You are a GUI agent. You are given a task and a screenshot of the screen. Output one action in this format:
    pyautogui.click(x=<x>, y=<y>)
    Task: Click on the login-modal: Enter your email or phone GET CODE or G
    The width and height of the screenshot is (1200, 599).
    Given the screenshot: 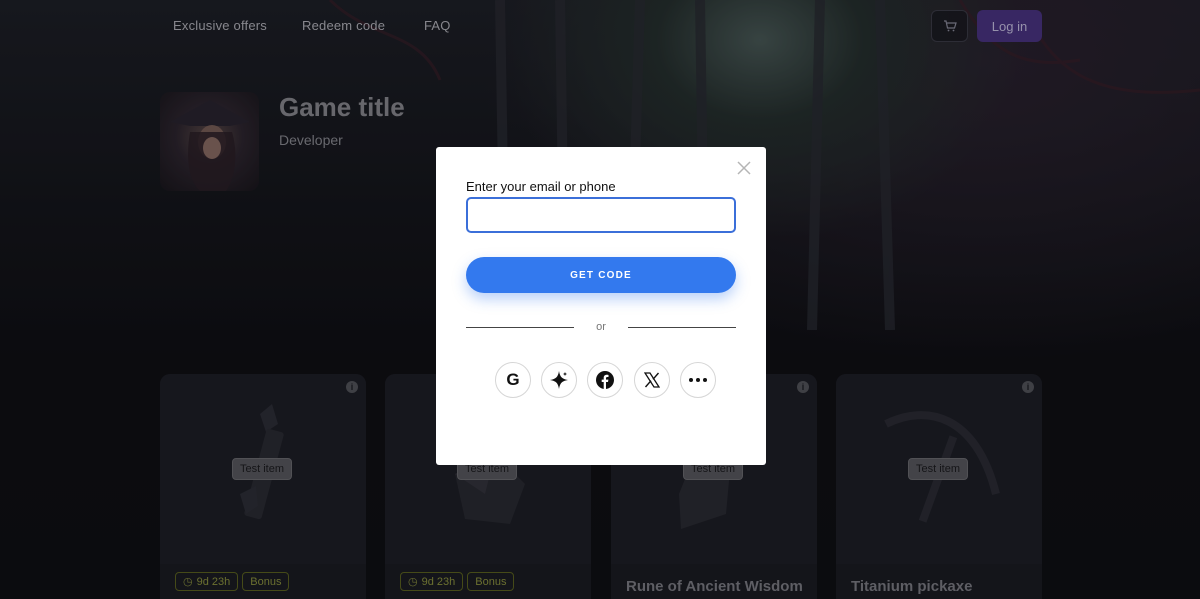 What is the action you would take?
    pyautogui.click(x=601, y=306)
    